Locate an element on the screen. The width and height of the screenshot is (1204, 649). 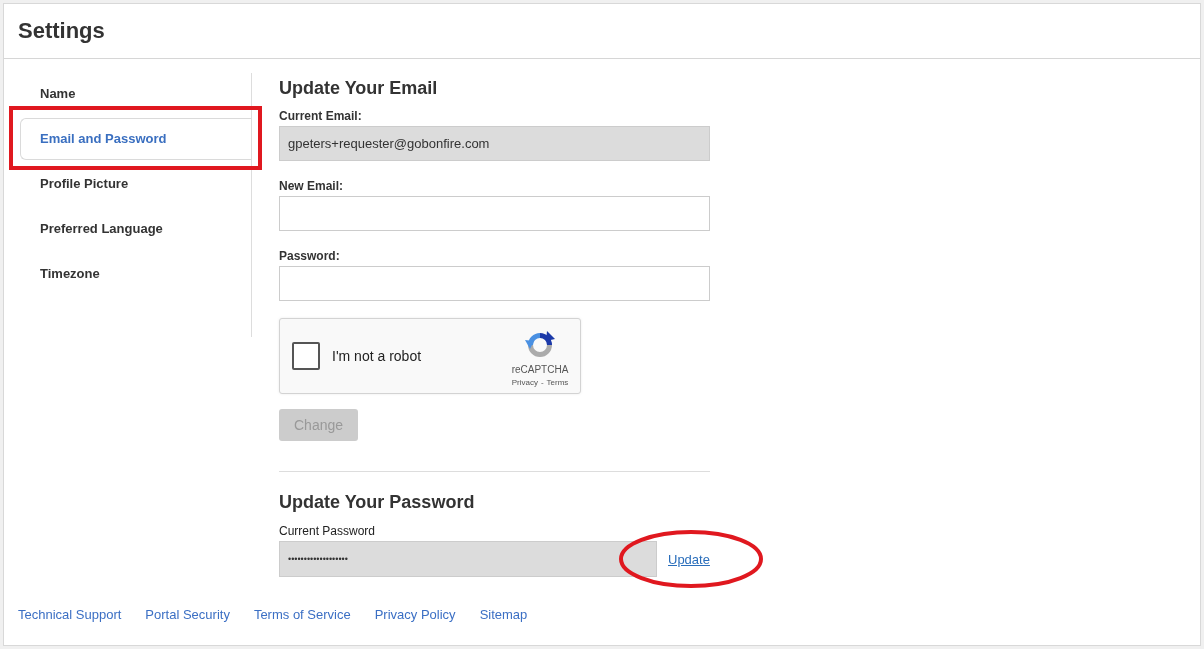
footer-link: Terms of Service is located at coordinates (302, 615).